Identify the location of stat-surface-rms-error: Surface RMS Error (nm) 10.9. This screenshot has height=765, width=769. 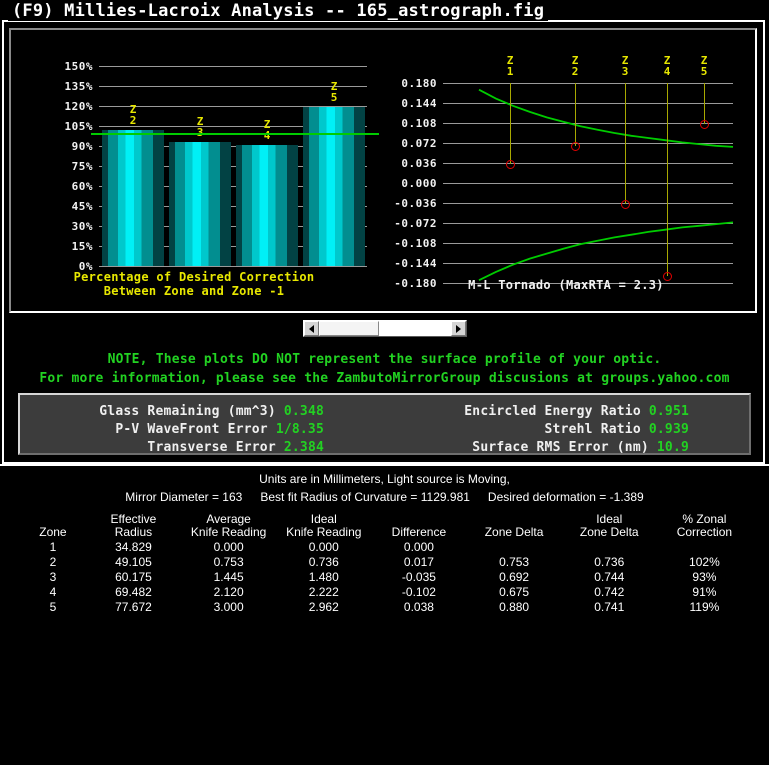
(580, 448).